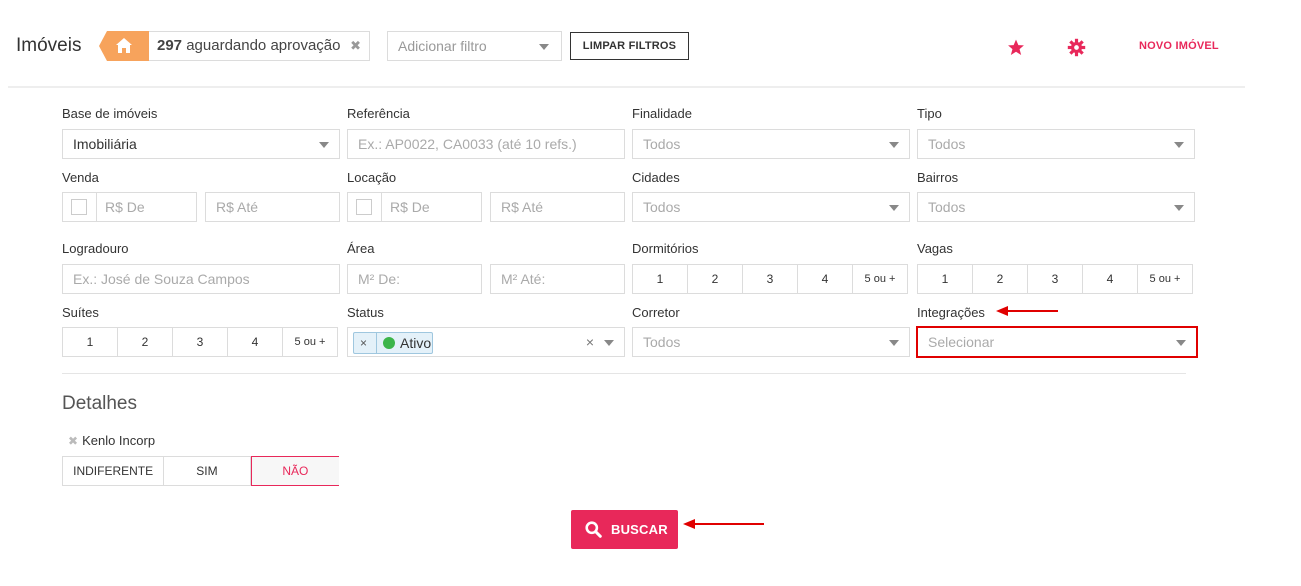  What do you see at coordinates (557, 279) in the screenshot?
I see `area-to-input: M² Até:` at bounding box center [557, 279].